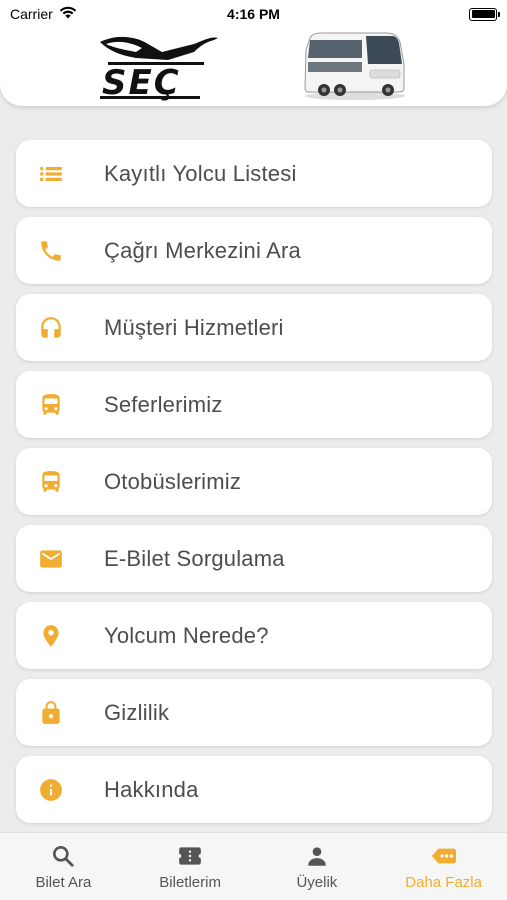 The image size is (507, 900). Describe the element at coordinates (68, 14) in the screenshot. I see `wifi-icon` at that location.